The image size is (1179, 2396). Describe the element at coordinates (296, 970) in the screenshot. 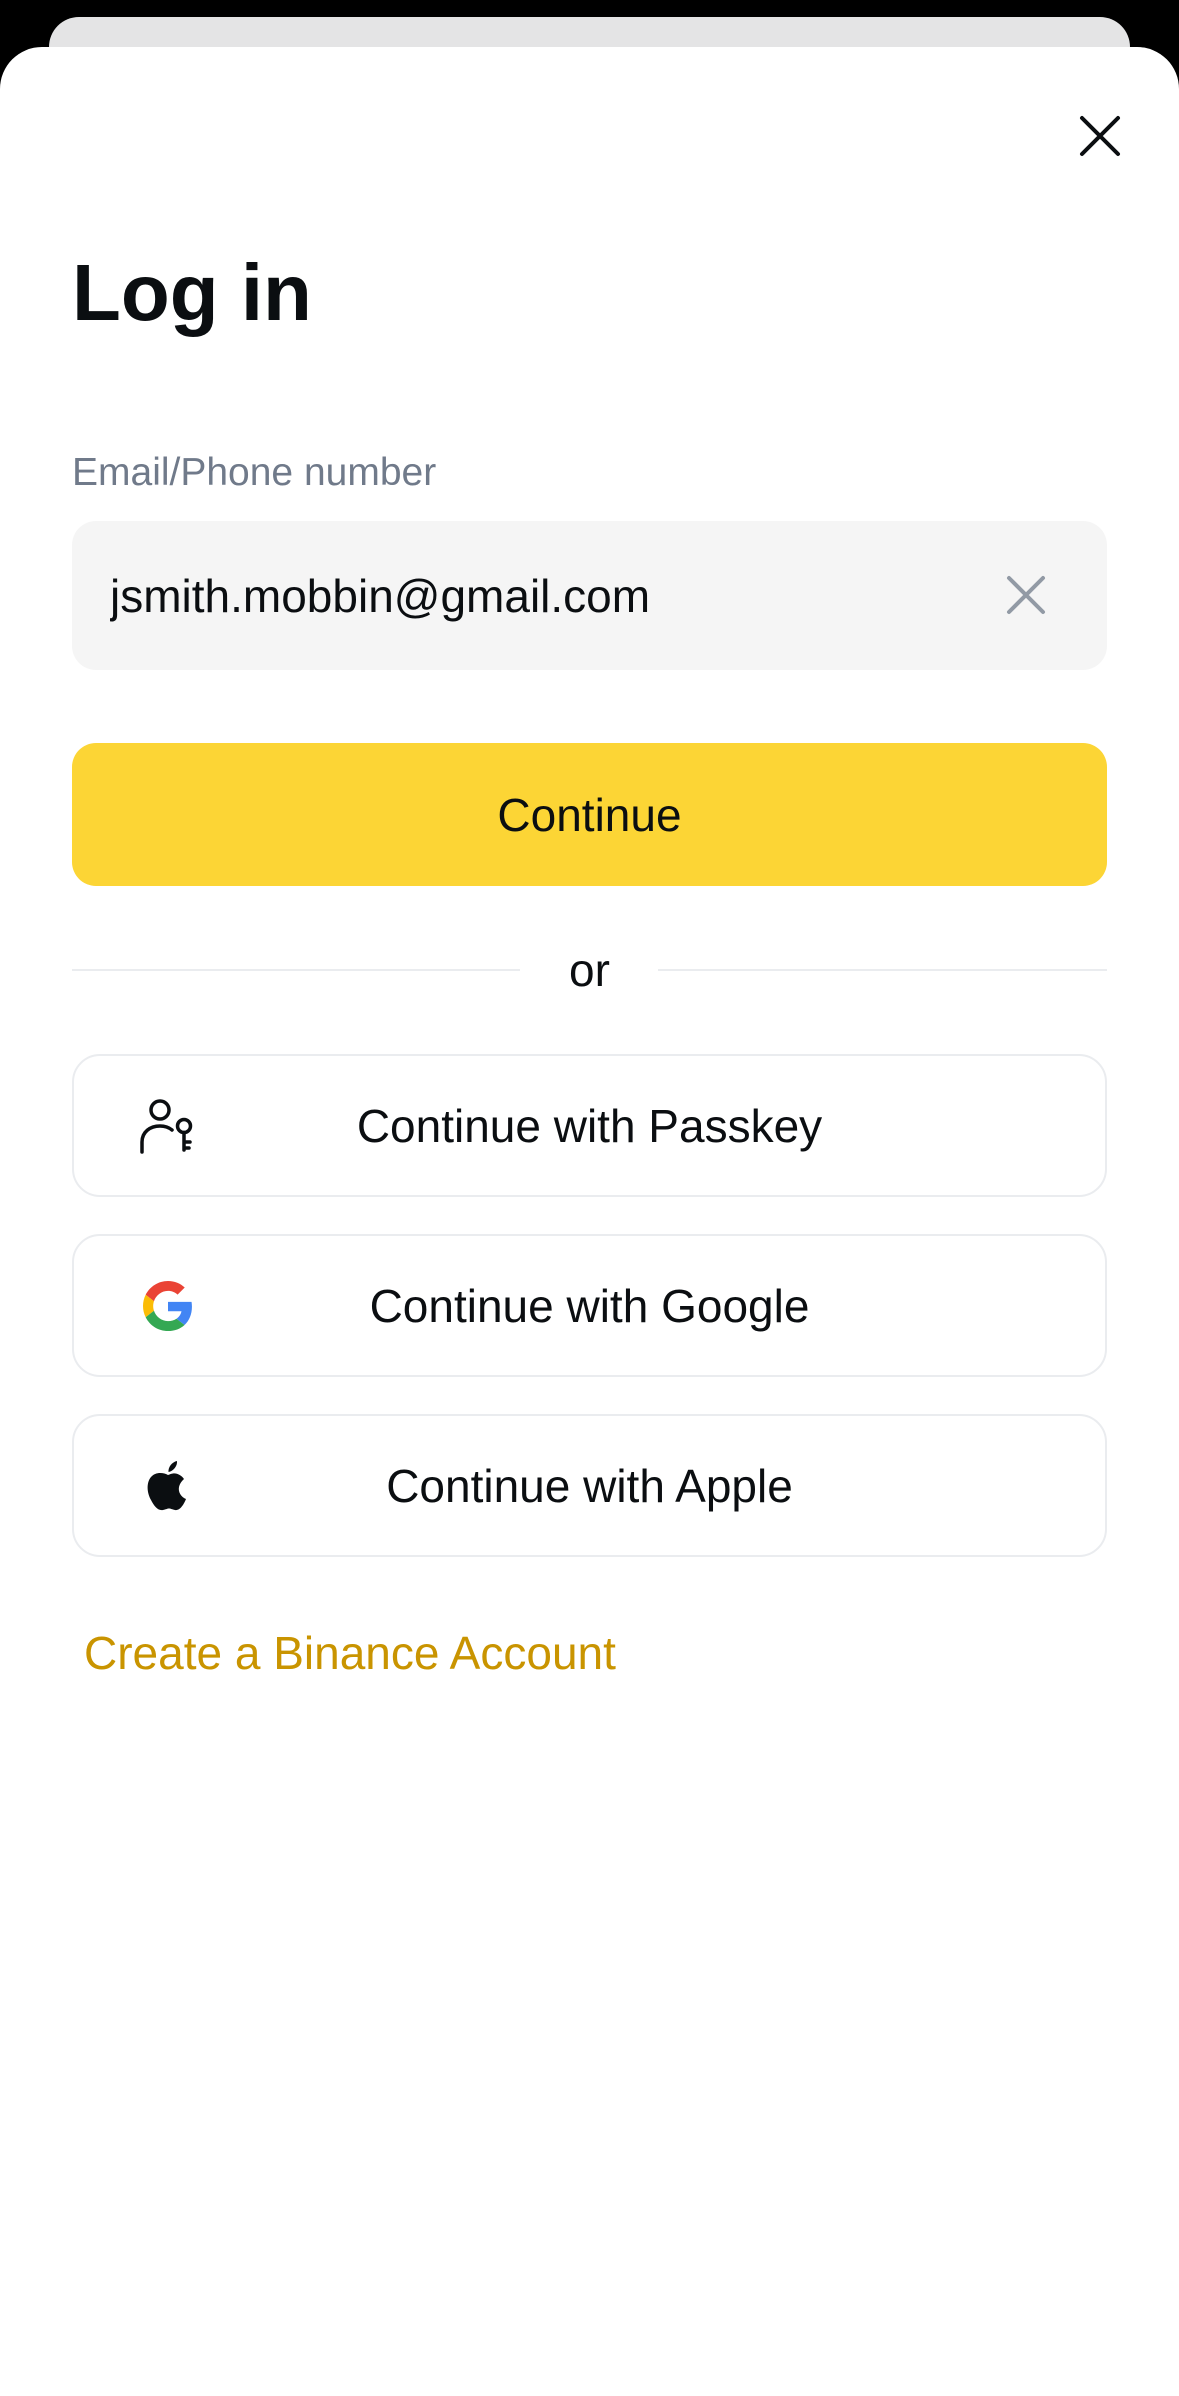

I see `divider-line-left` at that location.